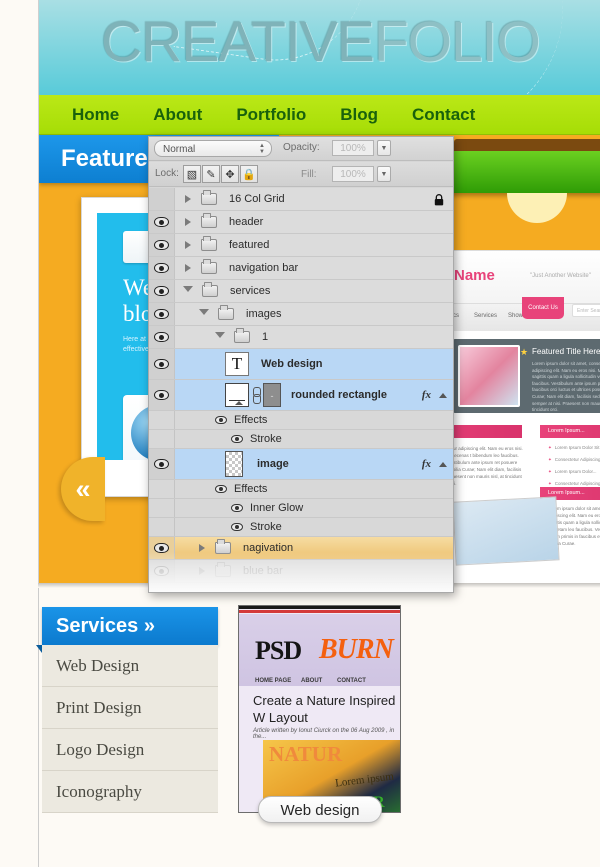 Image resolution: width=600 pixels, height=867 pixels. What do you see at coordinates (130, 750) in the screenshot?
I see `services-item-logo-design: Logo Design` at bounding box center [130, 750].